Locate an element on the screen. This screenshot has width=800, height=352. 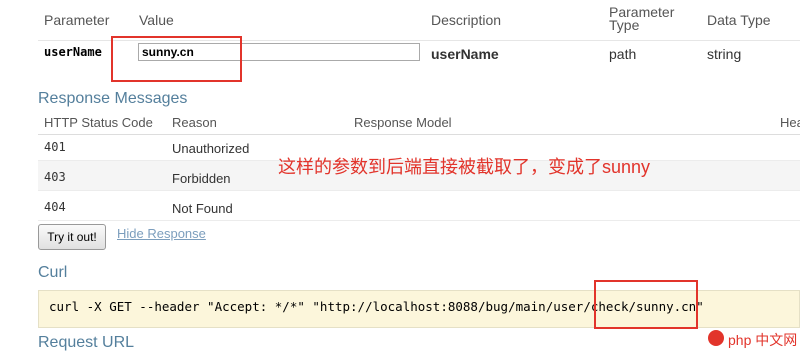
param-type-value: path is located at coordinates (623, 54).